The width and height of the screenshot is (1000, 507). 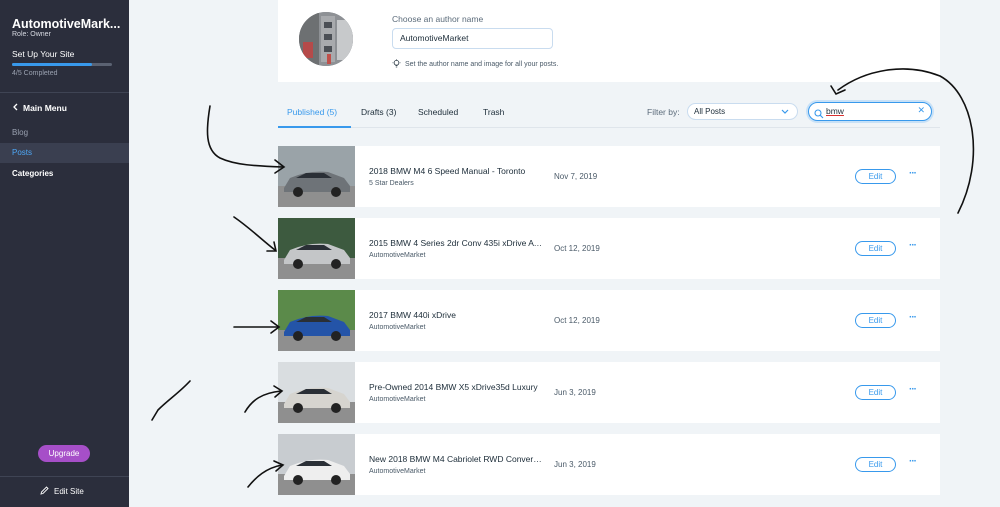 What do you see at coordinates (312, 112) in the screenshot?
I see `tab-published: Published (5)` at bounding box center [312, 112].